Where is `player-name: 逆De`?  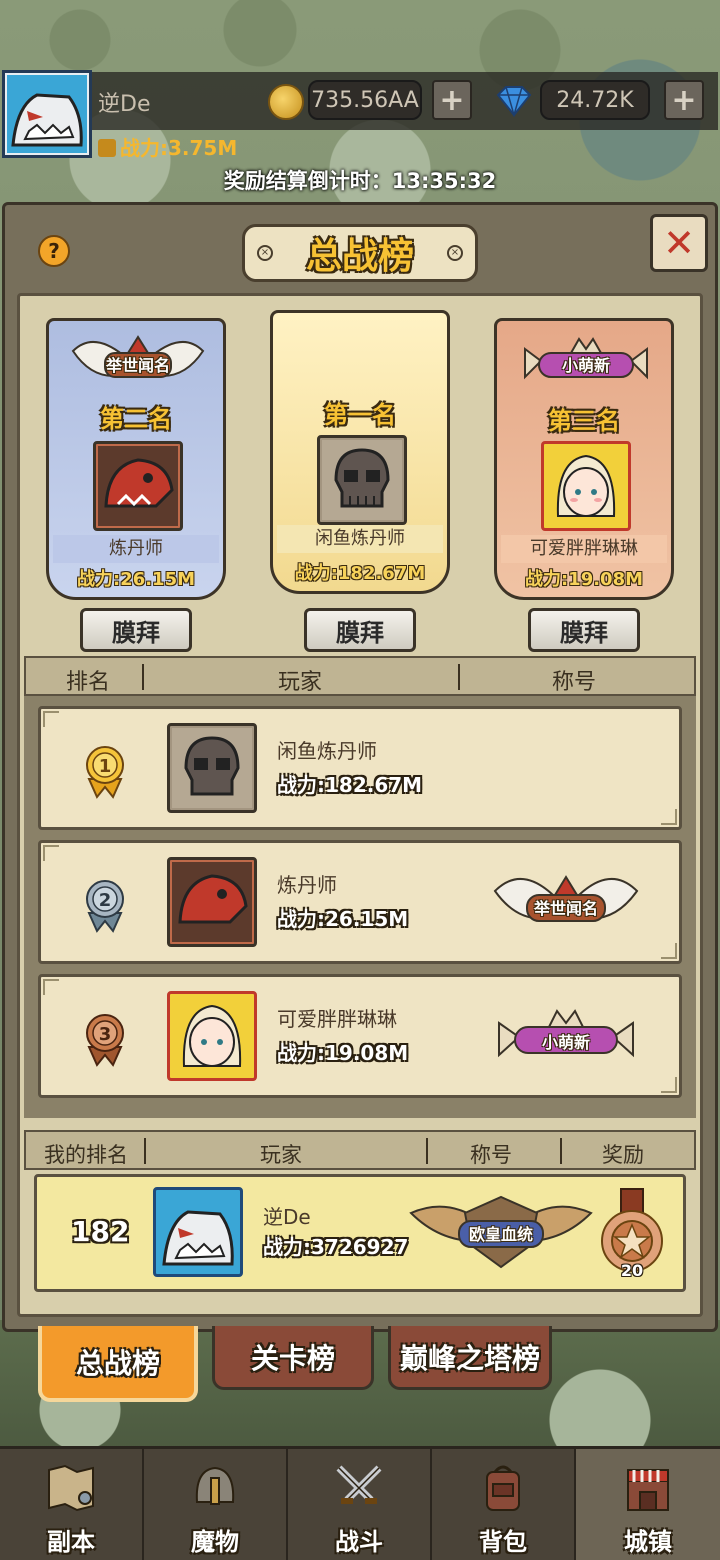
player-name: 逆De is located at coordinates (124, 104).